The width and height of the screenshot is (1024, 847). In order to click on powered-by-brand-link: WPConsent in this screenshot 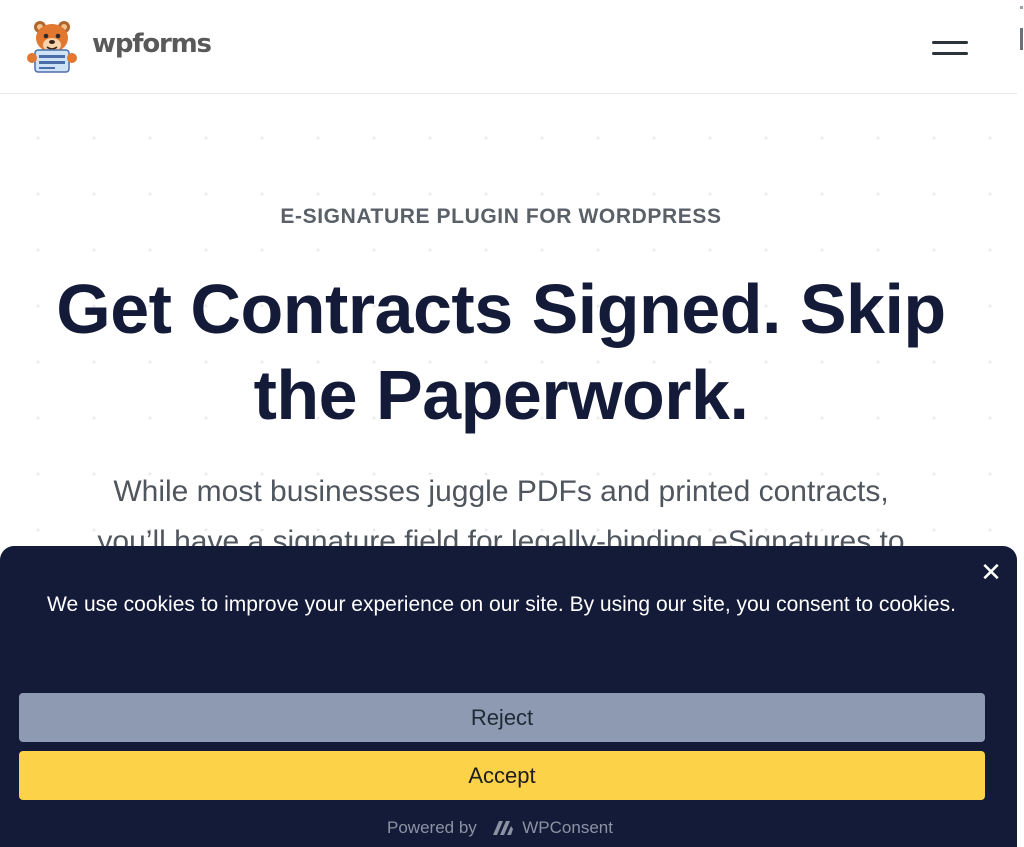, I will do `click(567, 827)`.